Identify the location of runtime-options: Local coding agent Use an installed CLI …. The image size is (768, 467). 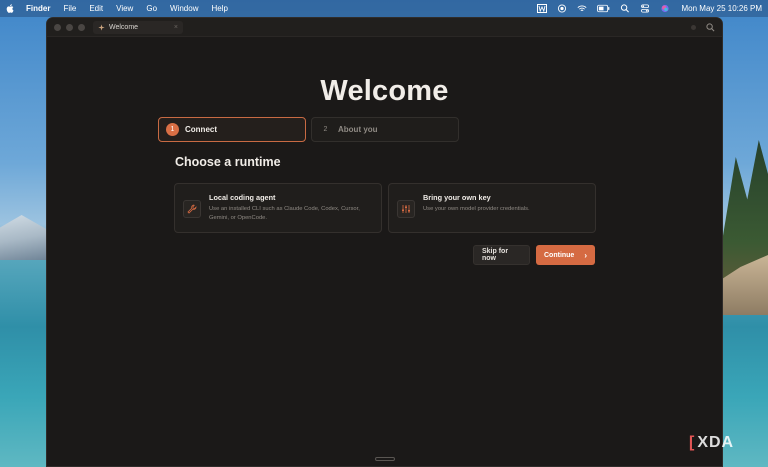
(385, 208).